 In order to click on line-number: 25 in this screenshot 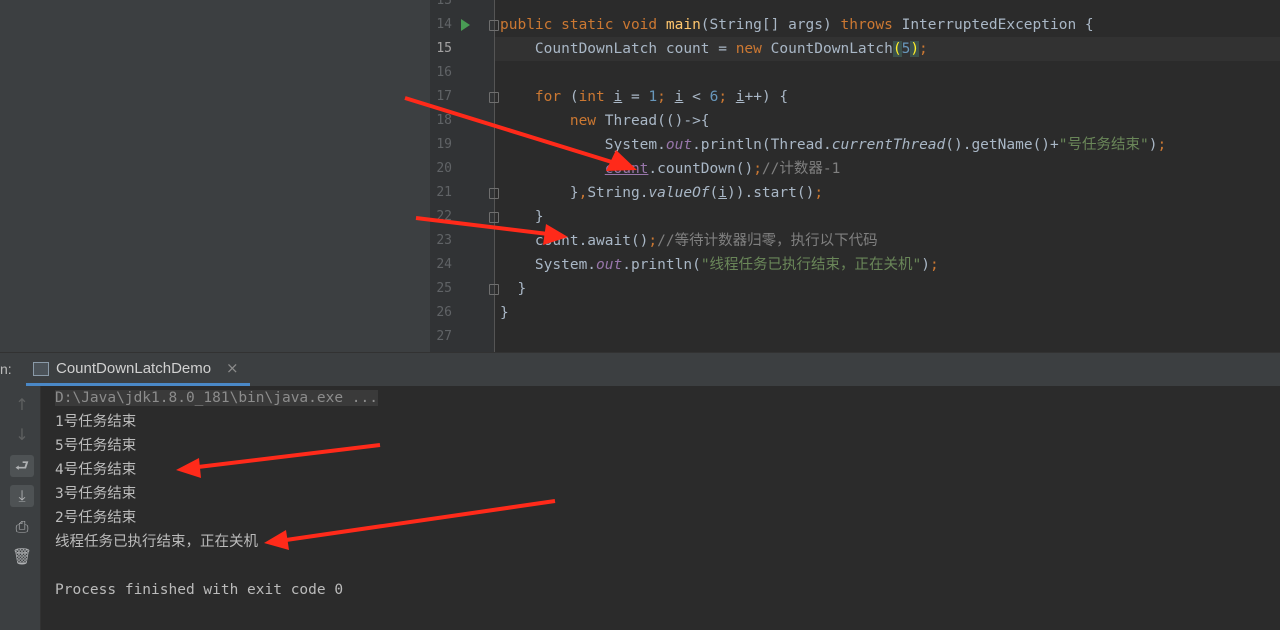, I will do `click(444, 288)`.